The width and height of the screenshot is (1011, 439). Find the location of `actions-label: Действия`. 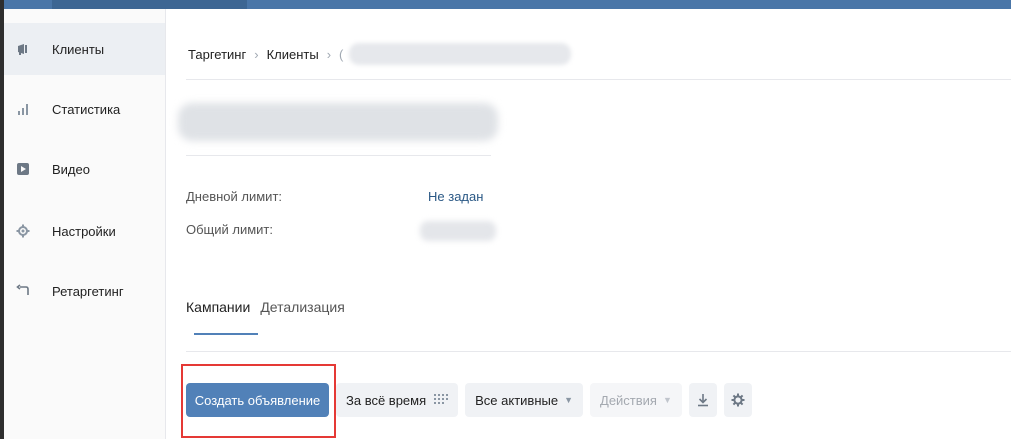

actions-label: Действия is located at coordinates (628, 400).